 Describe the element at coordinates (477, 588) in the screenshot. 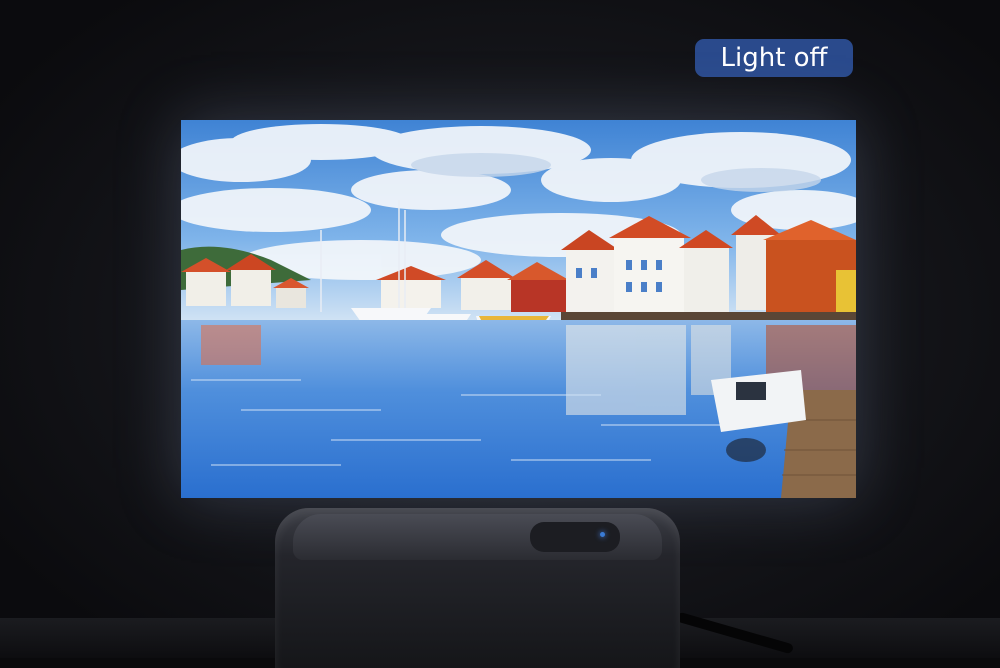

I see `projector-icon` at that location.